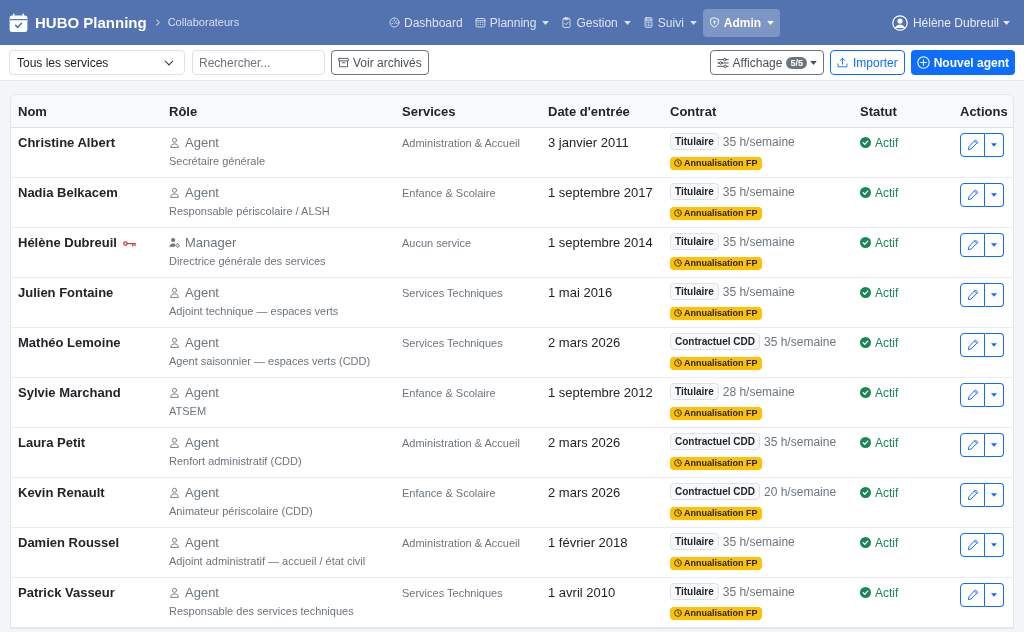 The image size is (1024, 632). Describe the element at coordinates (343, 62) in the screenshot. I see `archive-icon` at that location.